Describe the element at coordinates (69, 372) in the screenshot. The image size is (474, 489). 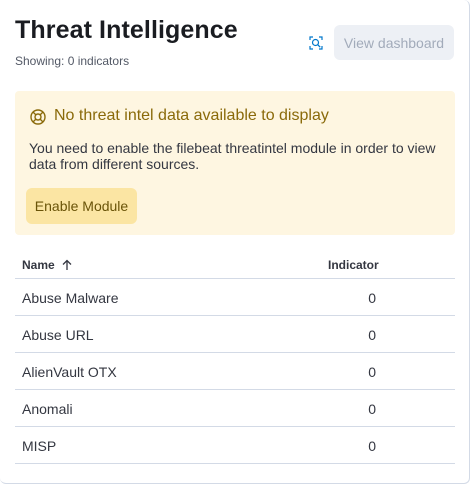
I see `row-name: AlienVault OTX` at that location.